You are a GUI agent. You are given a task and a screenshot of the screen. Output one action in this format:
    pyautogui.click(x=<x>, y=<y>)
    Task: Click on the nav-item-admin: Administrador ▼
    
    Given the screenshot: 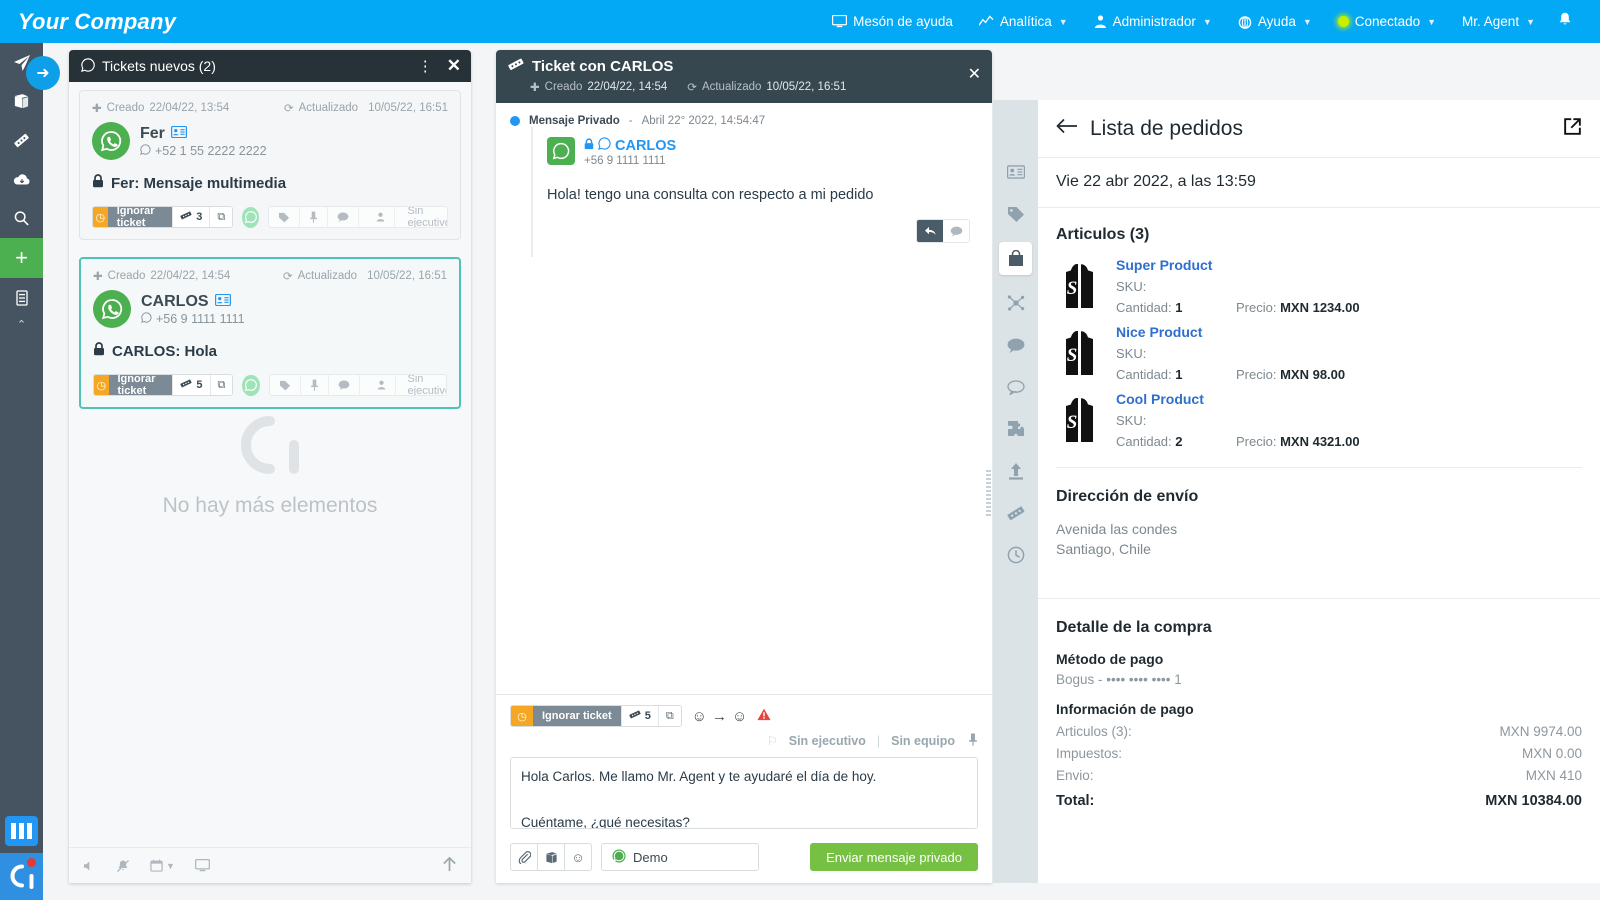 What is the action you would take?
    pyautogui.click(x=1153, y=21)
    